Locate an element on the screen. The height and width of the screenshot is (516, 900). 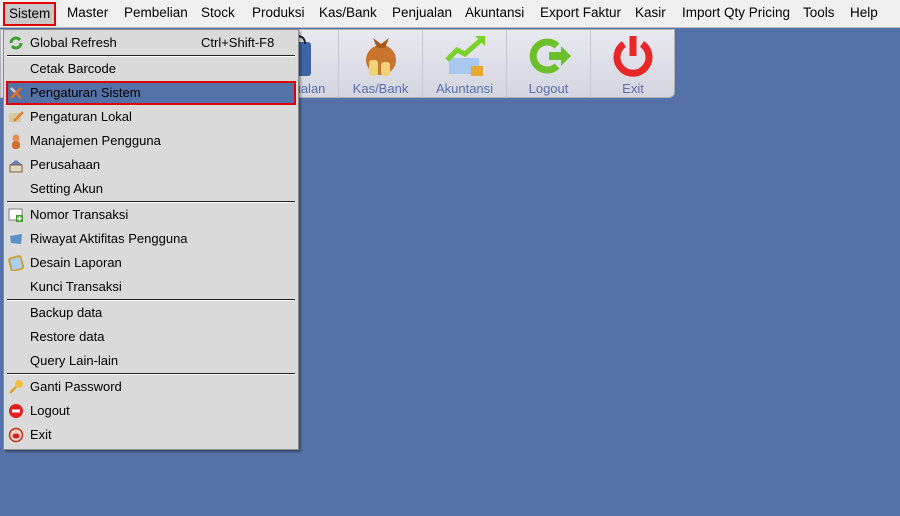
tools-icon is located at coordinates (16, 93).